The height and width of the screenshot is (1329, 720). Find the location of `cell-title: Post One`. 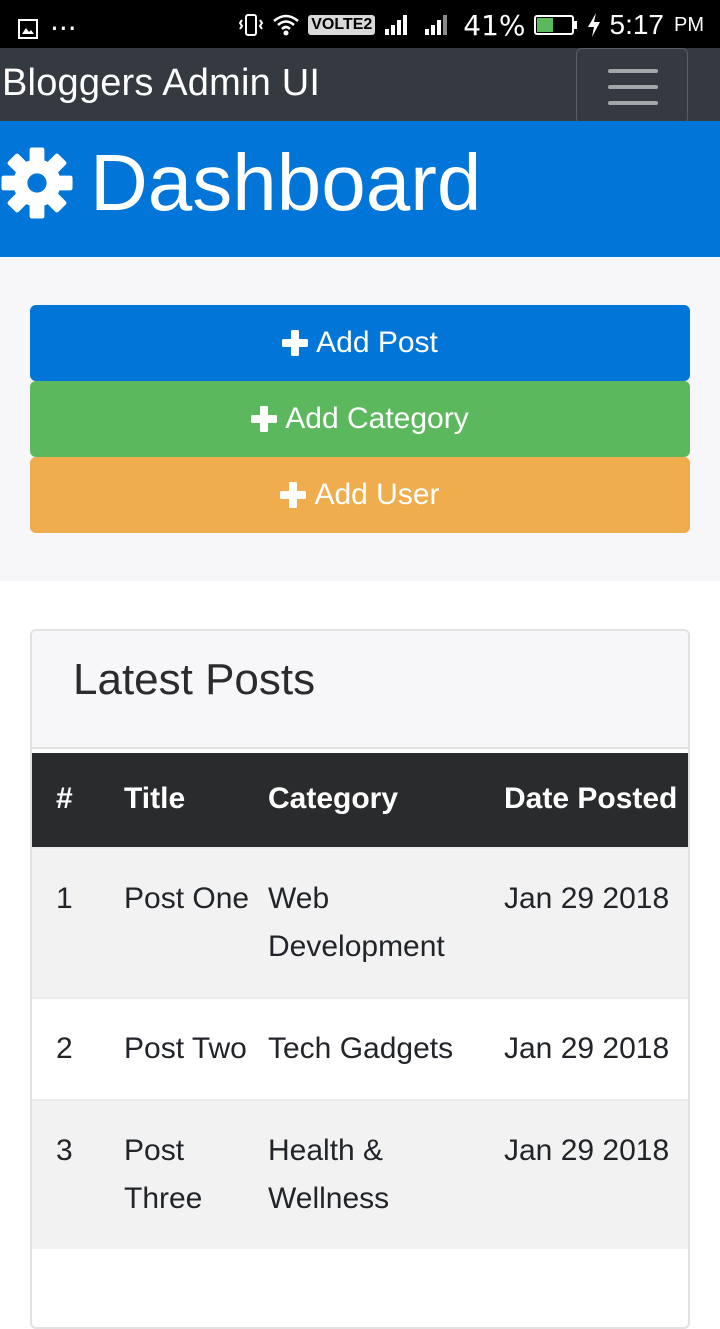

cell-title: Post One is located at coordinates (187, 898).